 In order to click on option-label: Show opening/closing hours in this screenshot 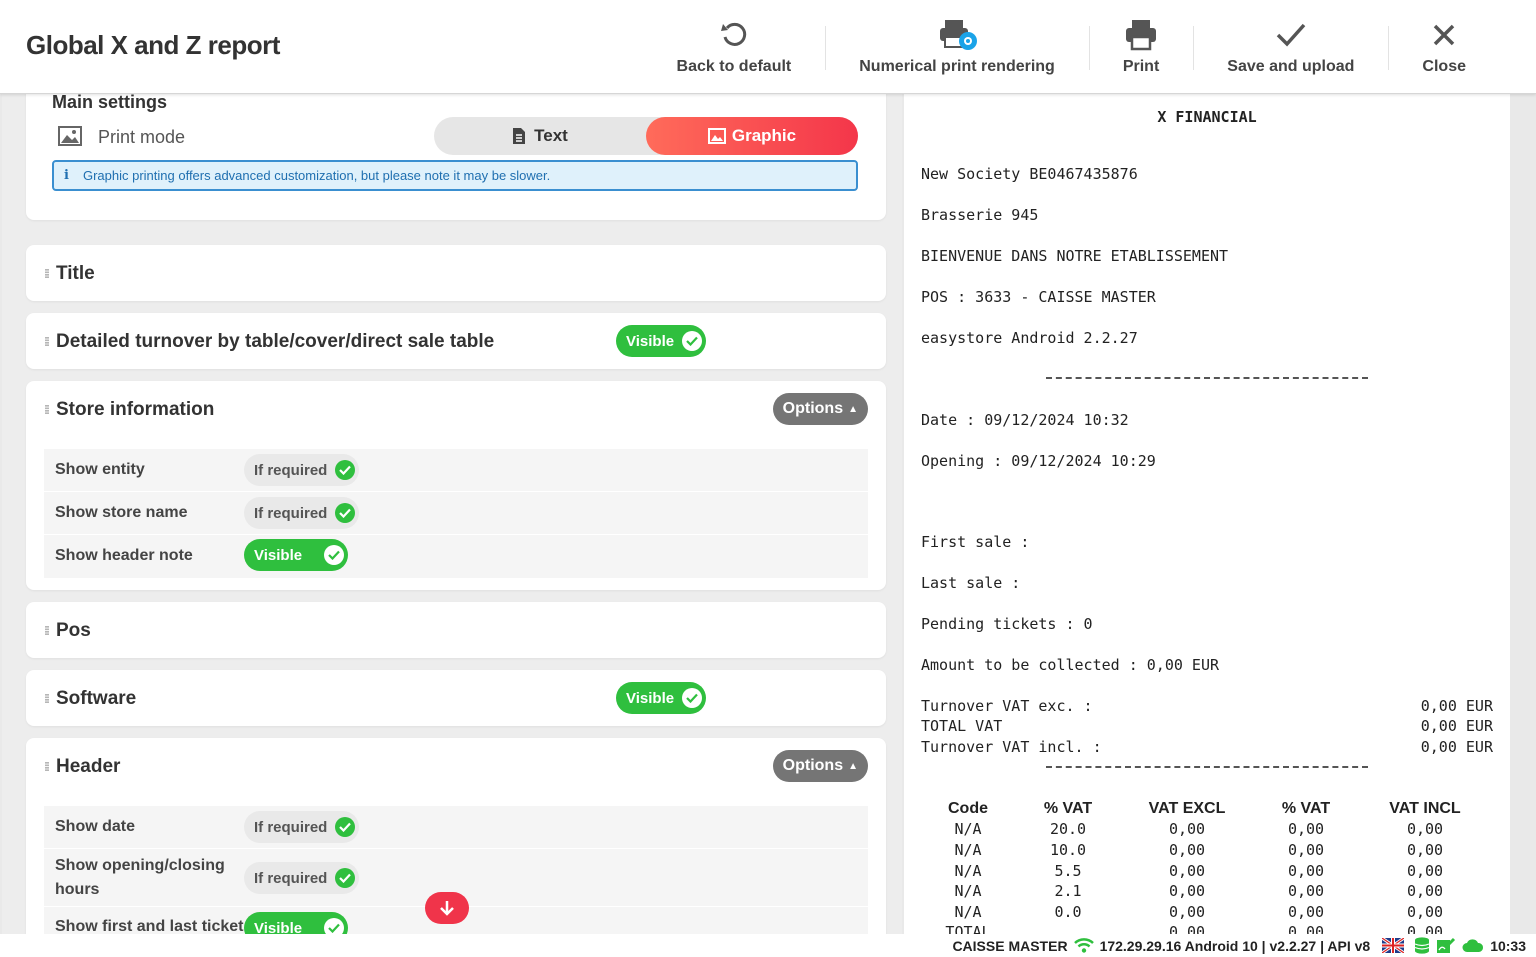, I will do `click(140, 877)`.